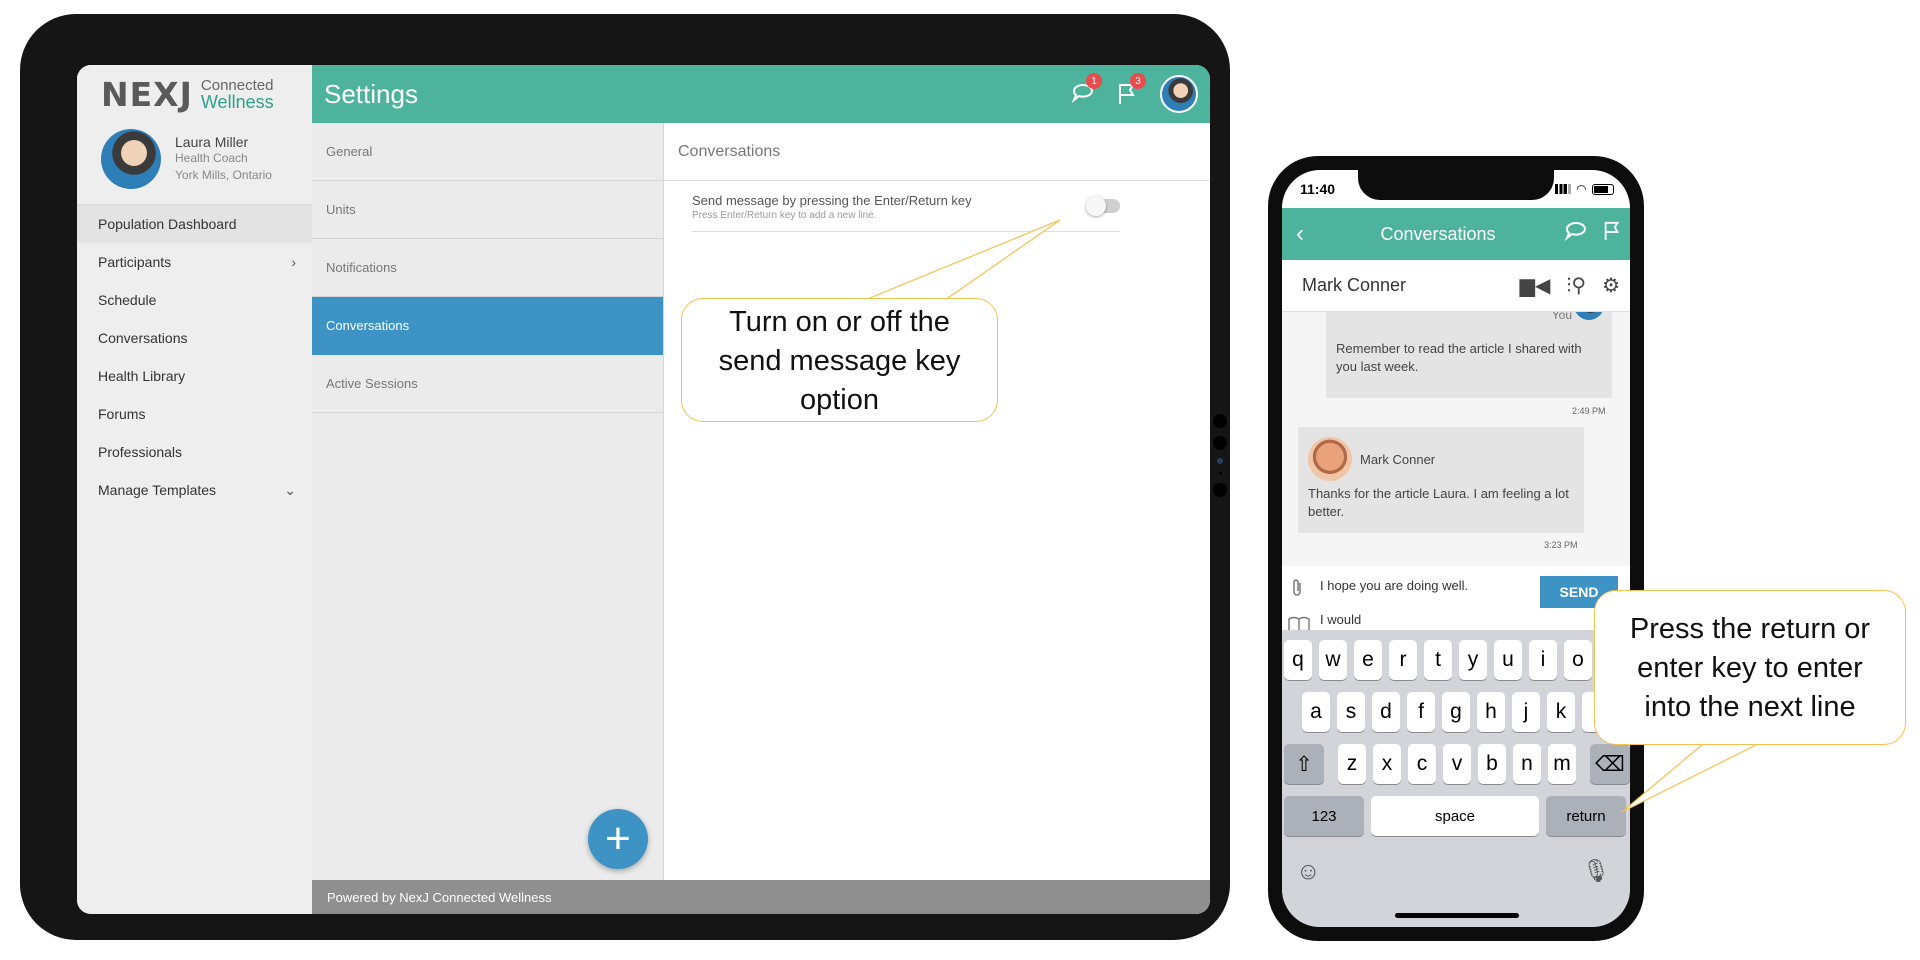 This screenshot has width=1920, height=960. I want to click on page-title: Settings, so click(371, 93).